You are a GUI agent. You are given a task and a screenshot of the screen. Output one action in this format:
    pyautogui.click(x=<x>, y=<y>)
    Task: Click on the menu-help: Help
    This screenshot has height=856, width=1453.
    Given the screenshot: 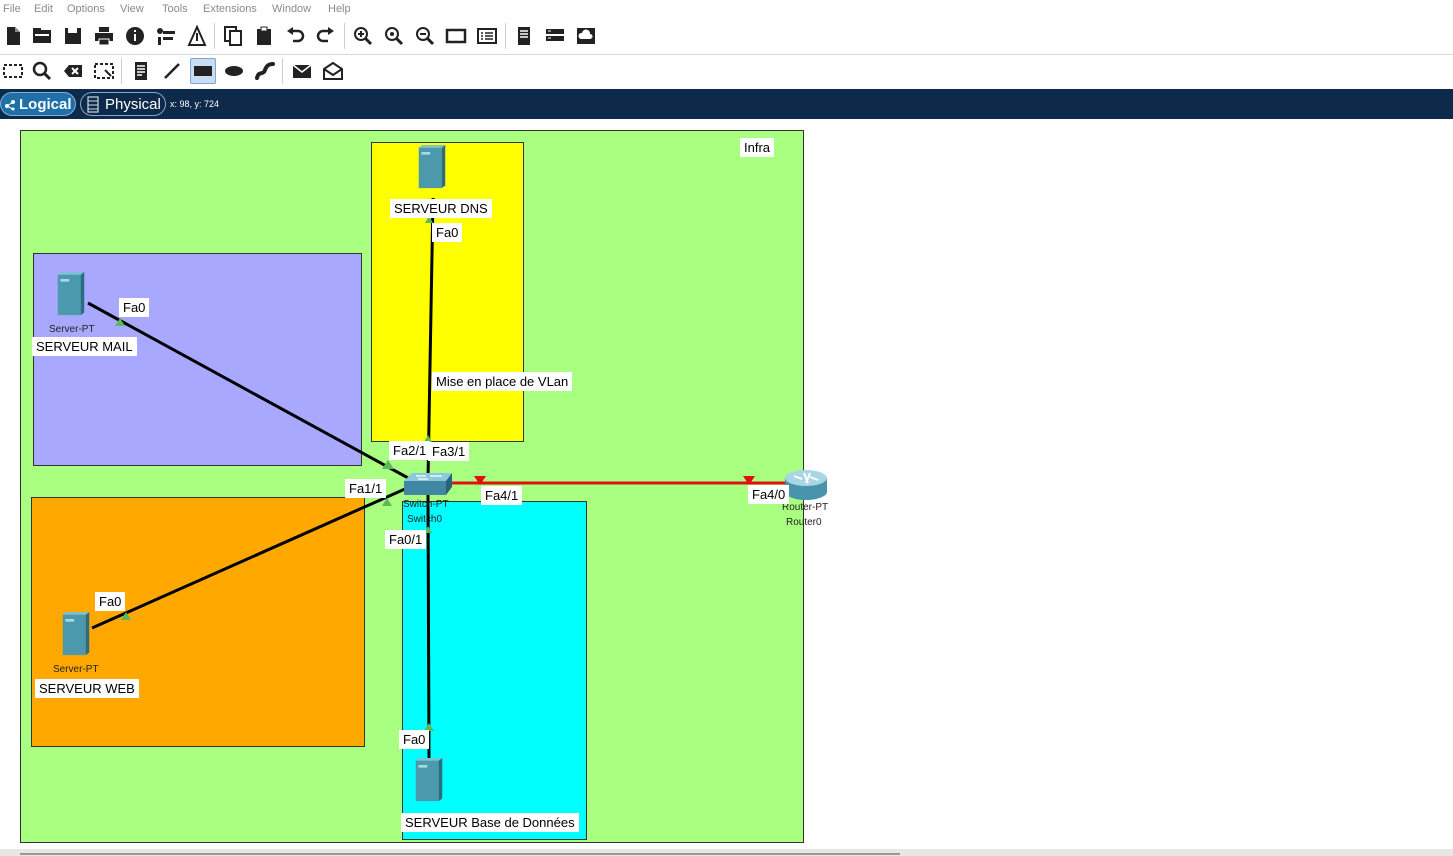 What is the action you would take?
    pyautogui.click(x=339, y=9)
    